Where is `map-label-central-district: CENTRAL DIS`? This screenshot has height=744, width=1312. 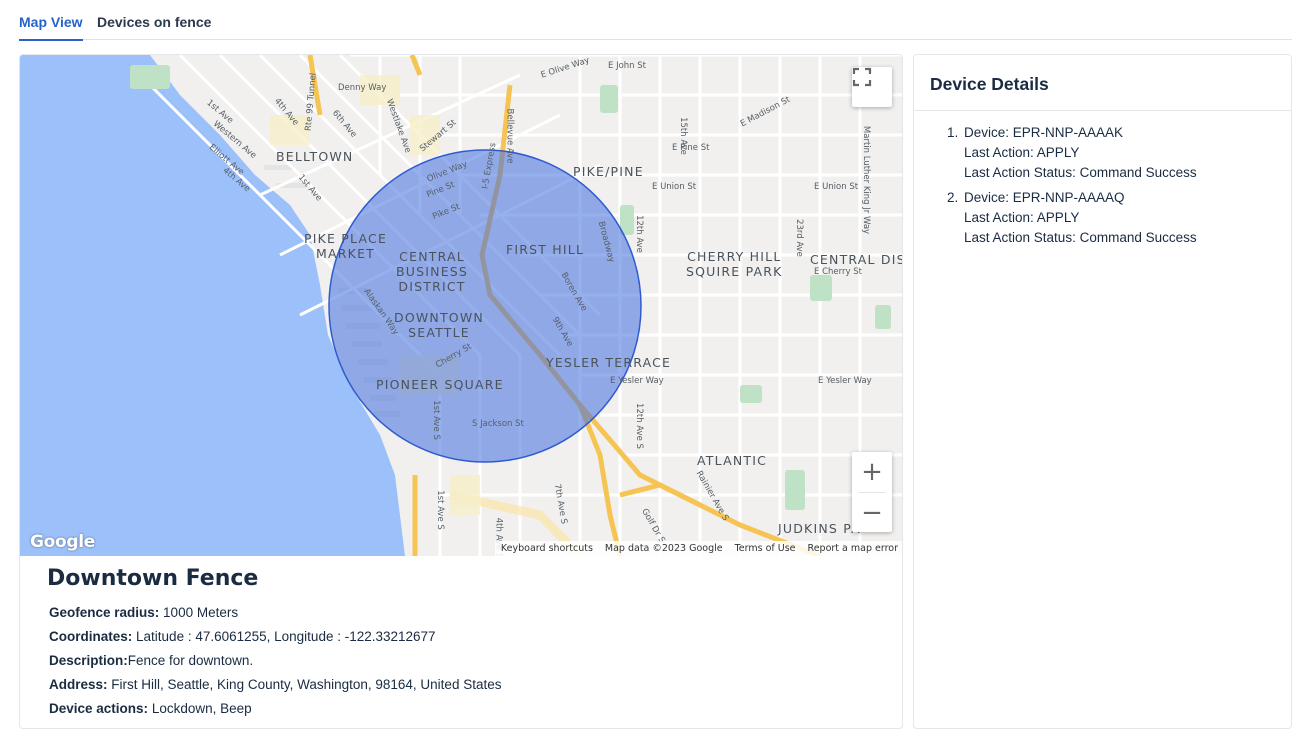 map-label-central-district: CENTRAL DIS is located at coordinates (856, 259).